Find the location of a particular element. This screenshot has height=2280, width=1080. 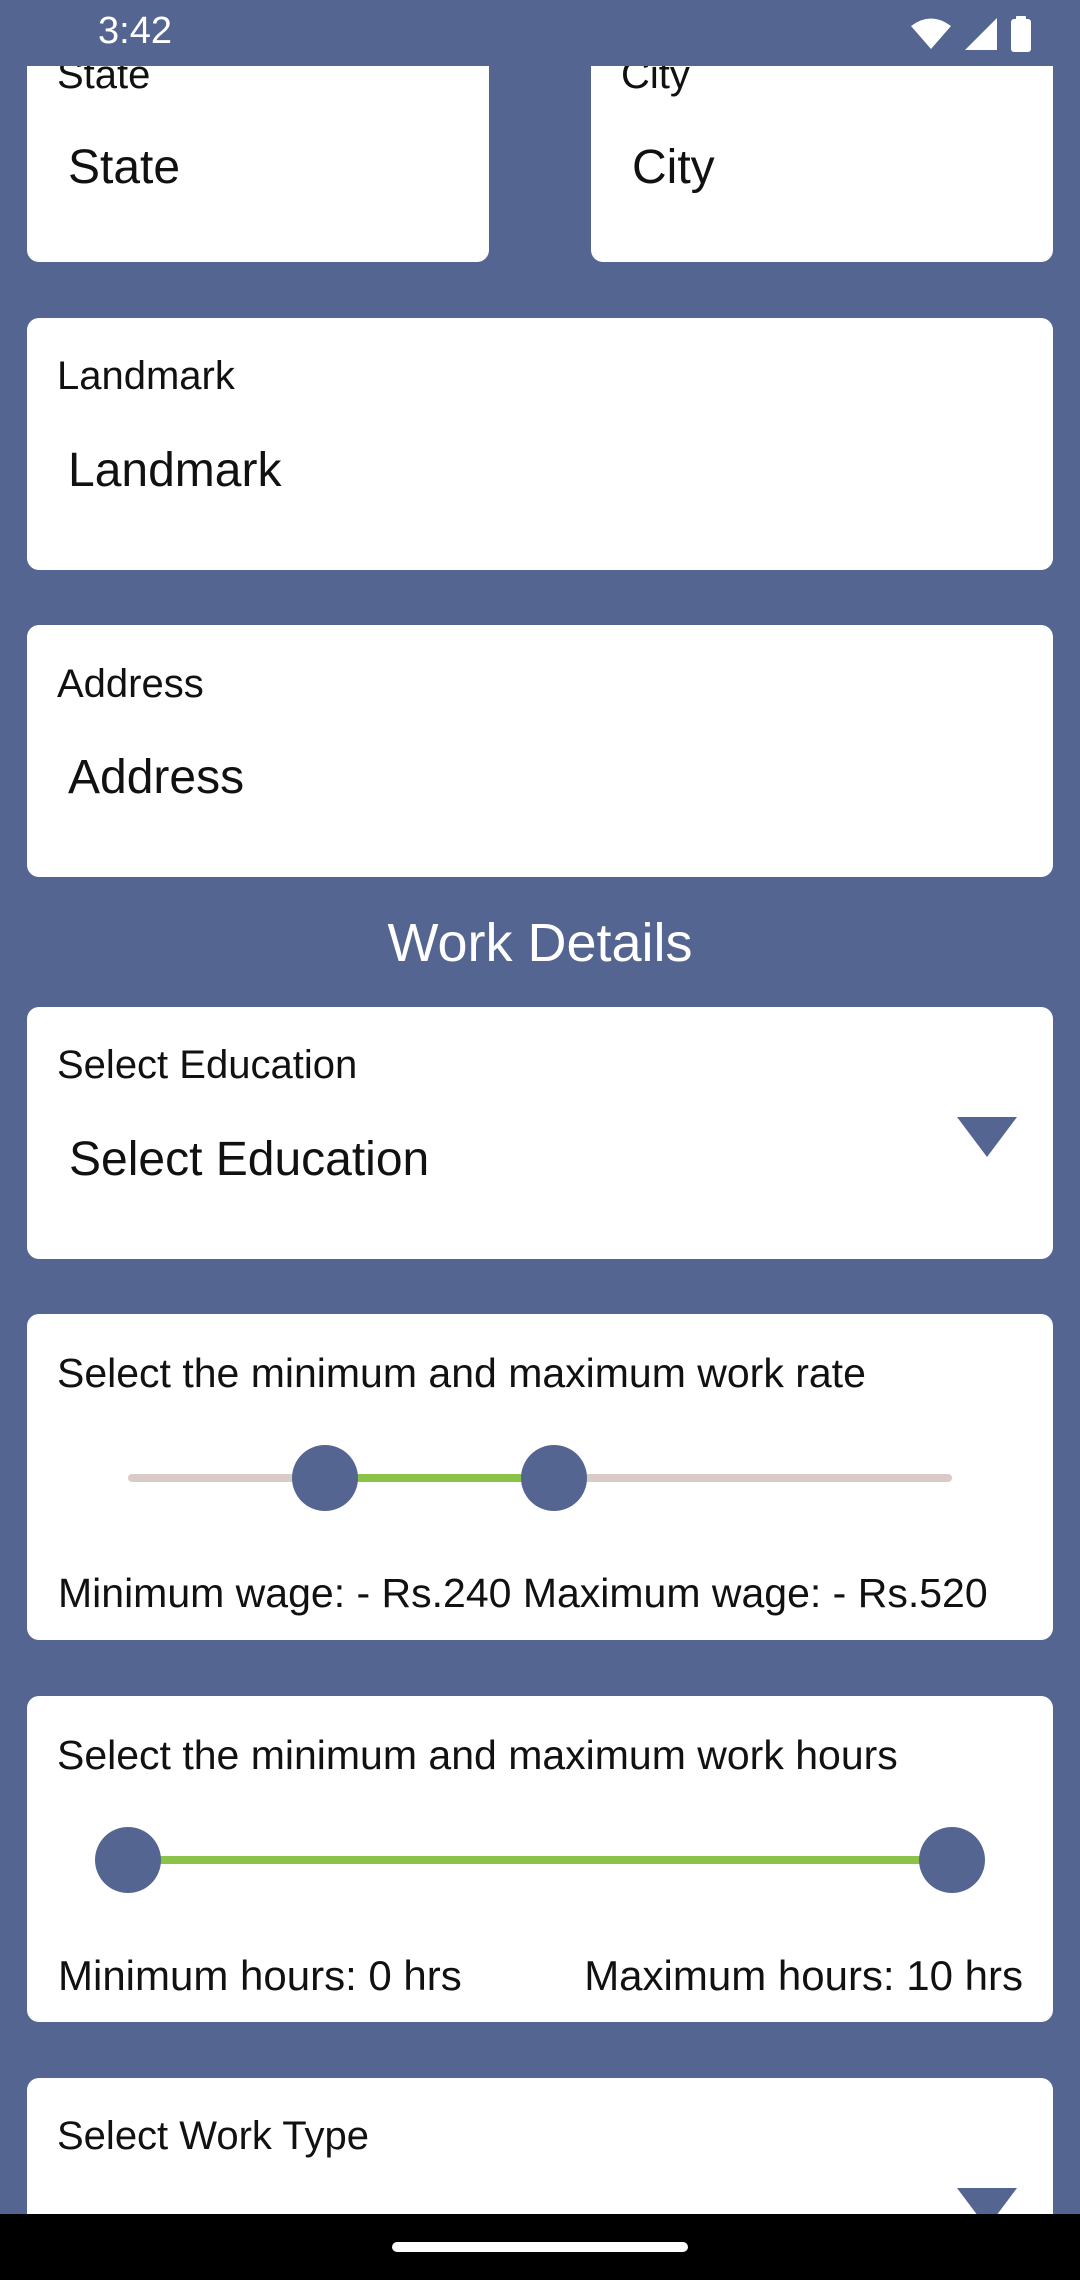

work-rate-label: Select the minimum and maximum work rate is located at coordinates (461, 1373).